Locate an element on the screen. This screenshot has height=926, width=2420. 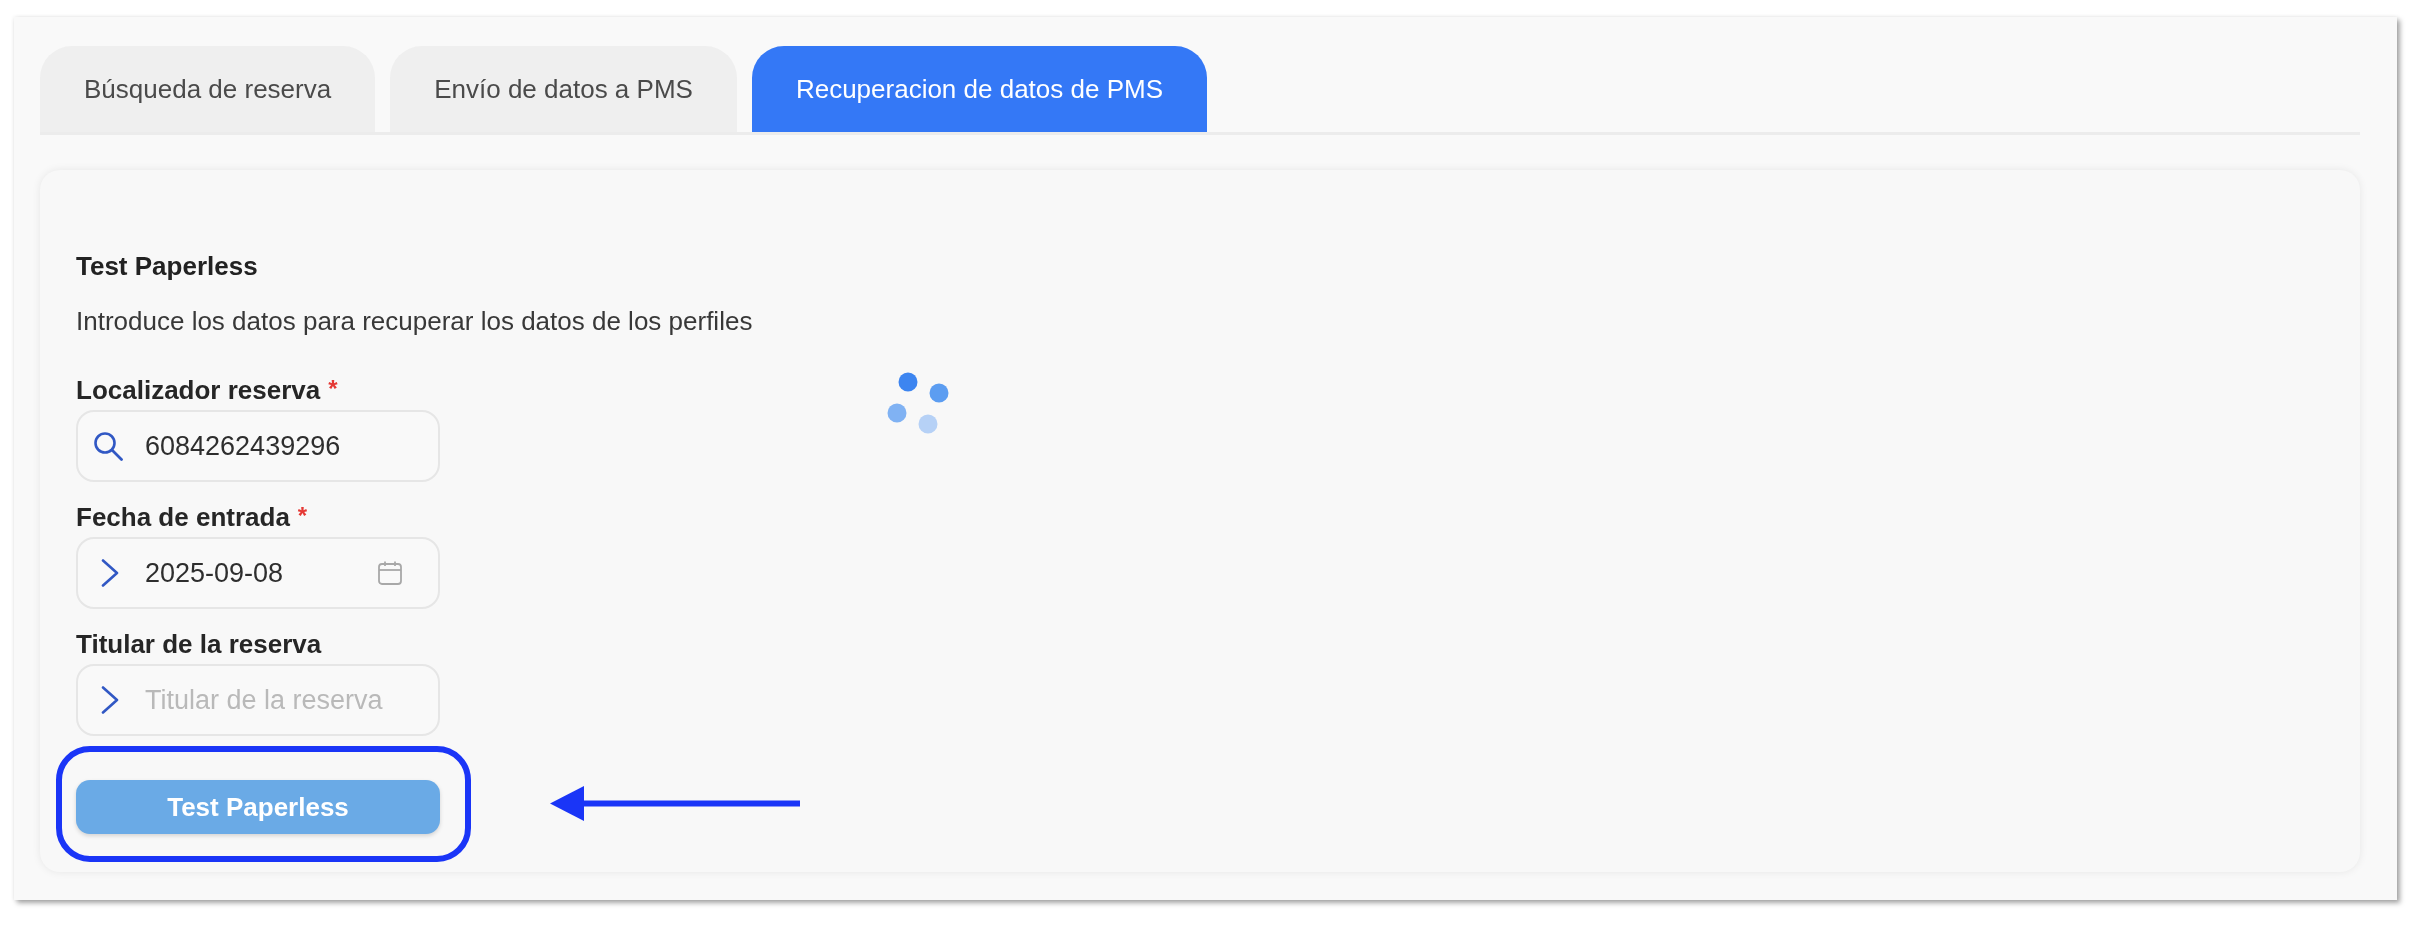
field-label: Fecha de entrada is located at coordinates (183, 517).